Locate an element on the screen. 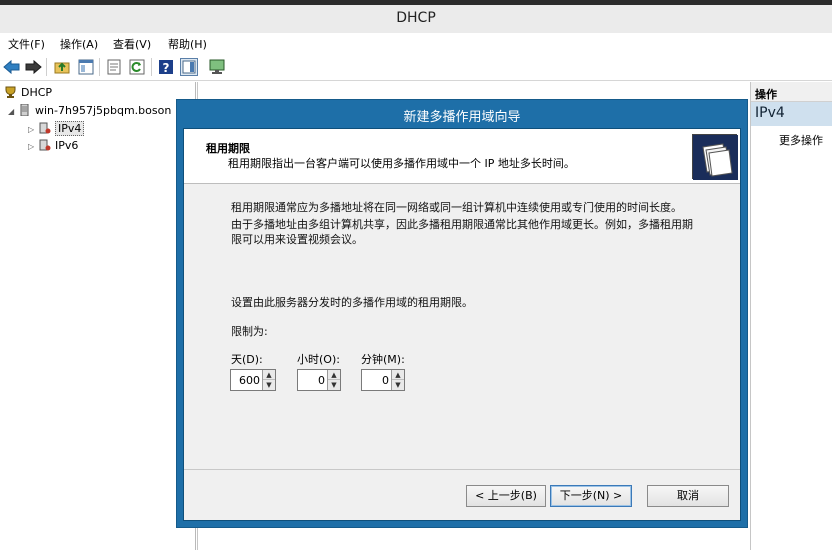 Image resolution: width=832 pixels, height=550 pixels. cancel-button: 取消 is located at coordinates (688, 496).